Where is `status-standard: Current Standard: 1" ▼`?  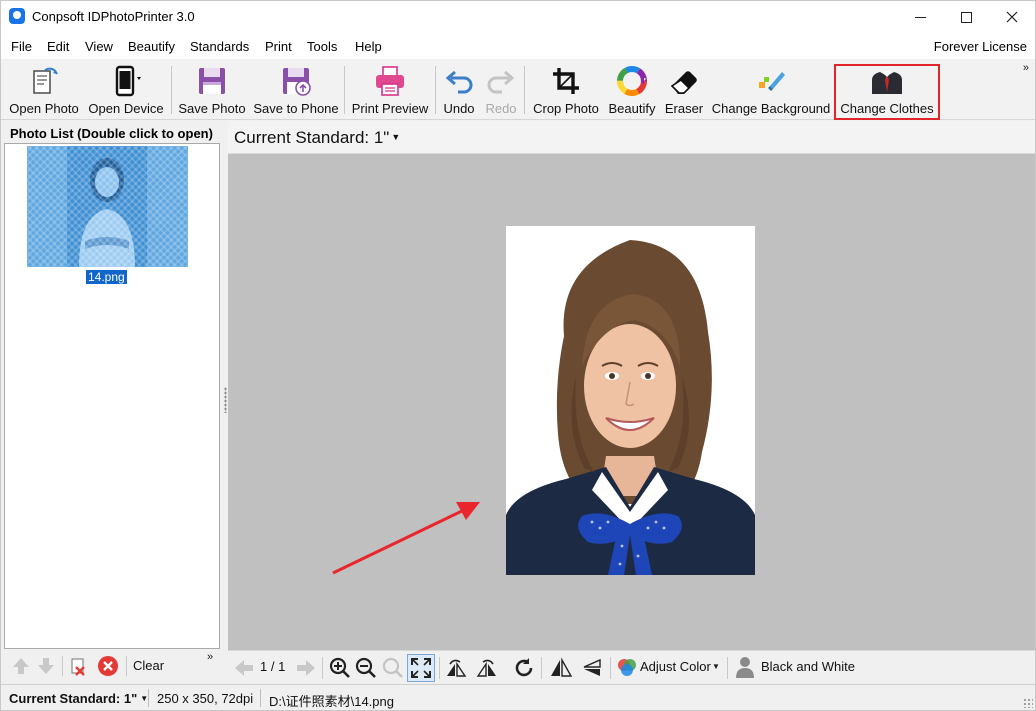
status-standard: Current Standard: 1" ▼ is located at coordinates (78, 698).